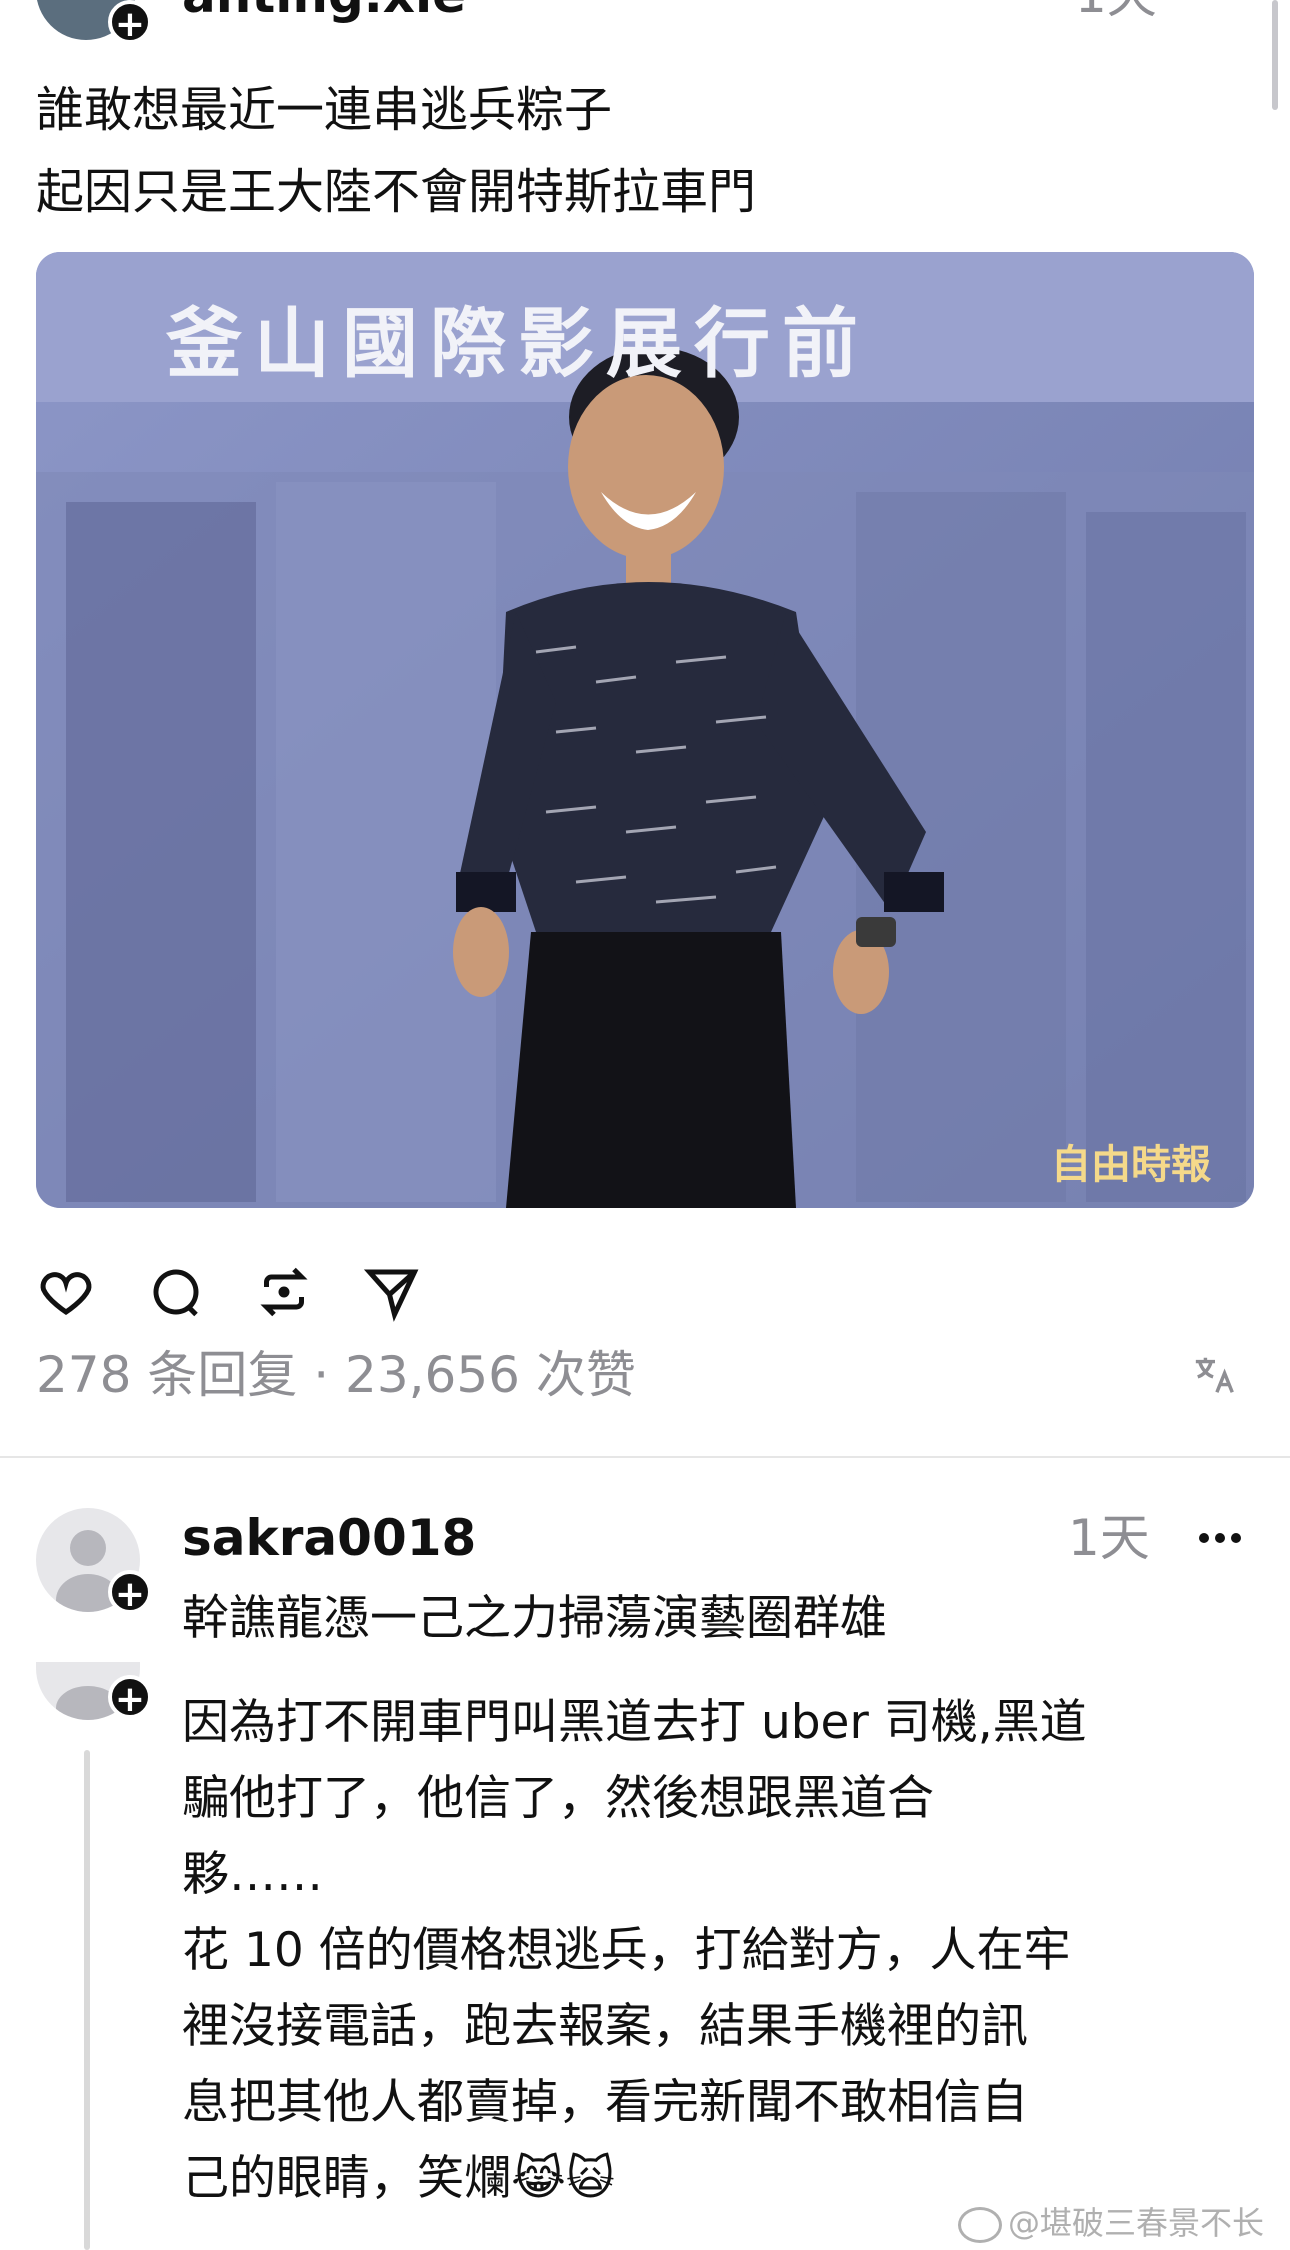 This screenshot has width=1290, height=2250. Describe the element at coordinates (1116, 10) in the screenshot. I see `post-time: 1天` at that location.